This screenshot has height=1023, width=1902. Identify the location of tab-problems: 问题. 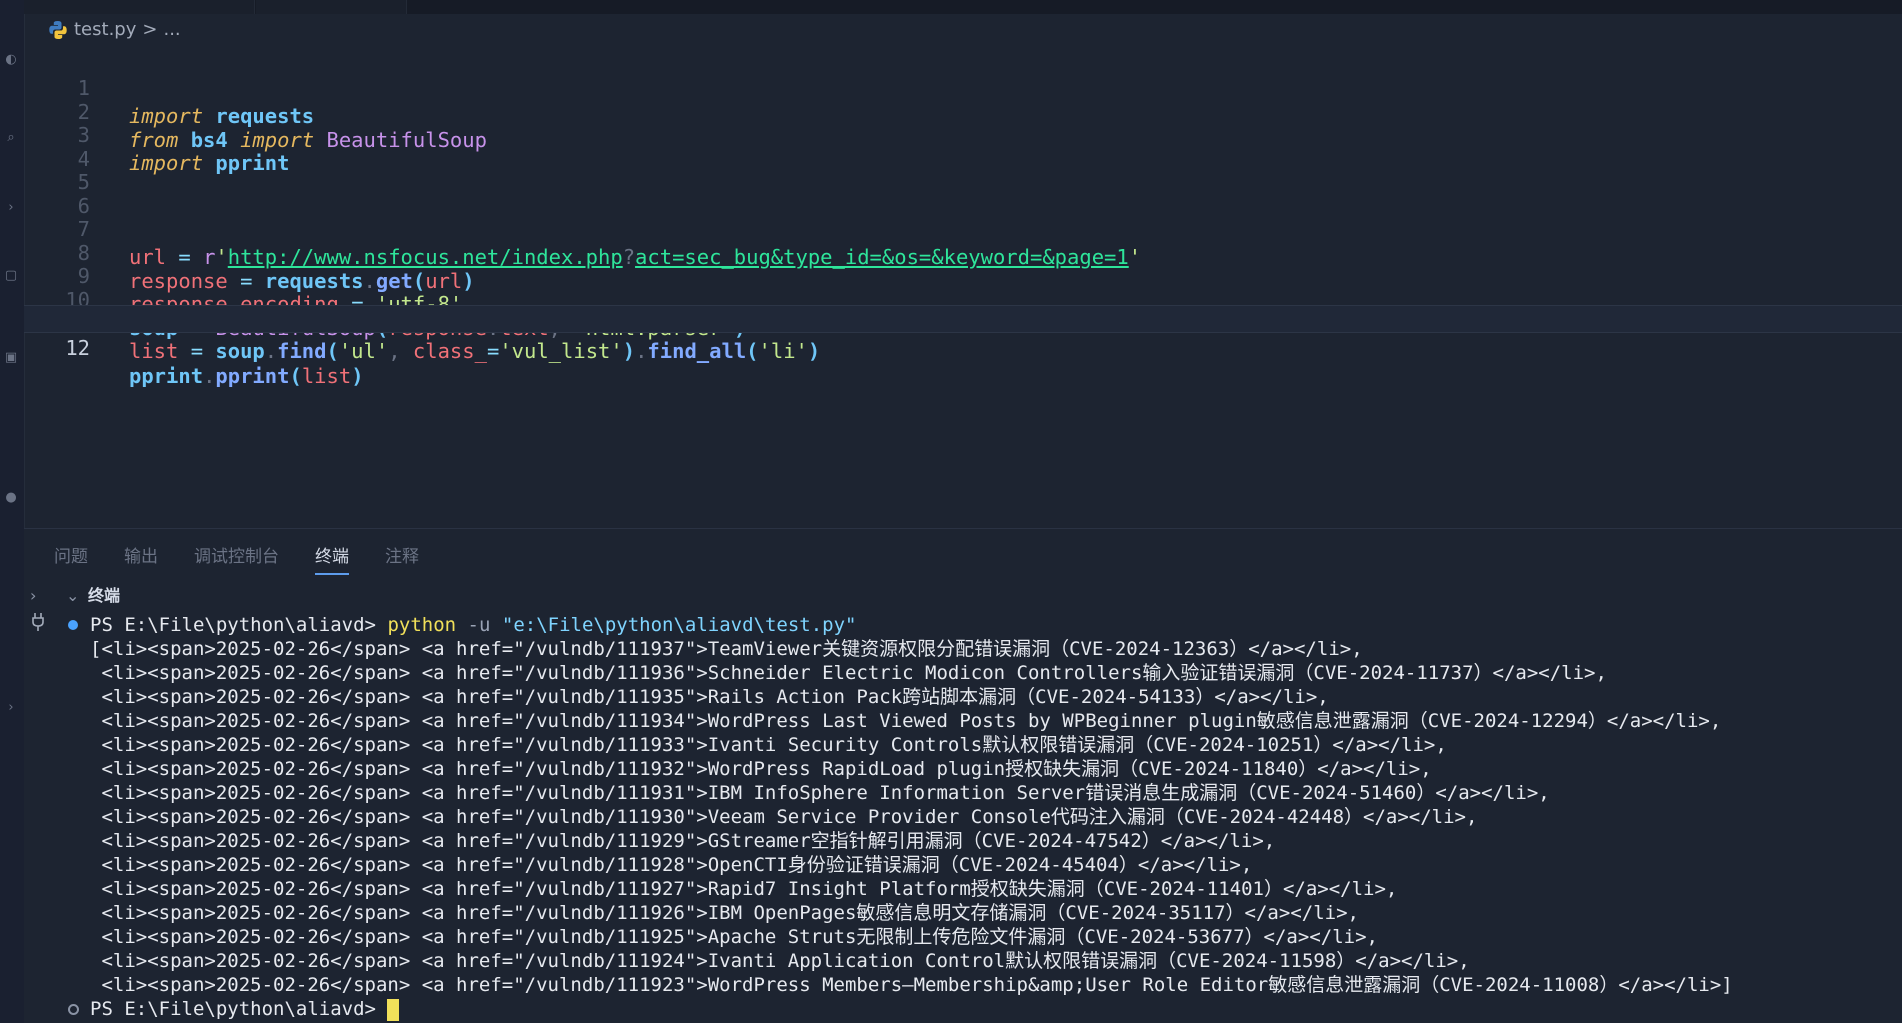
(71, 557).